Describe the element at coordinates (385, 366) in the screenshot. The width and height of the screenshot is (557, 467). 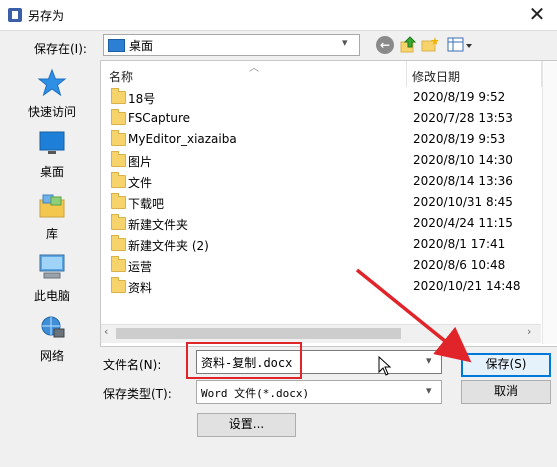
I see `mouse-cursor-icon` at that location.